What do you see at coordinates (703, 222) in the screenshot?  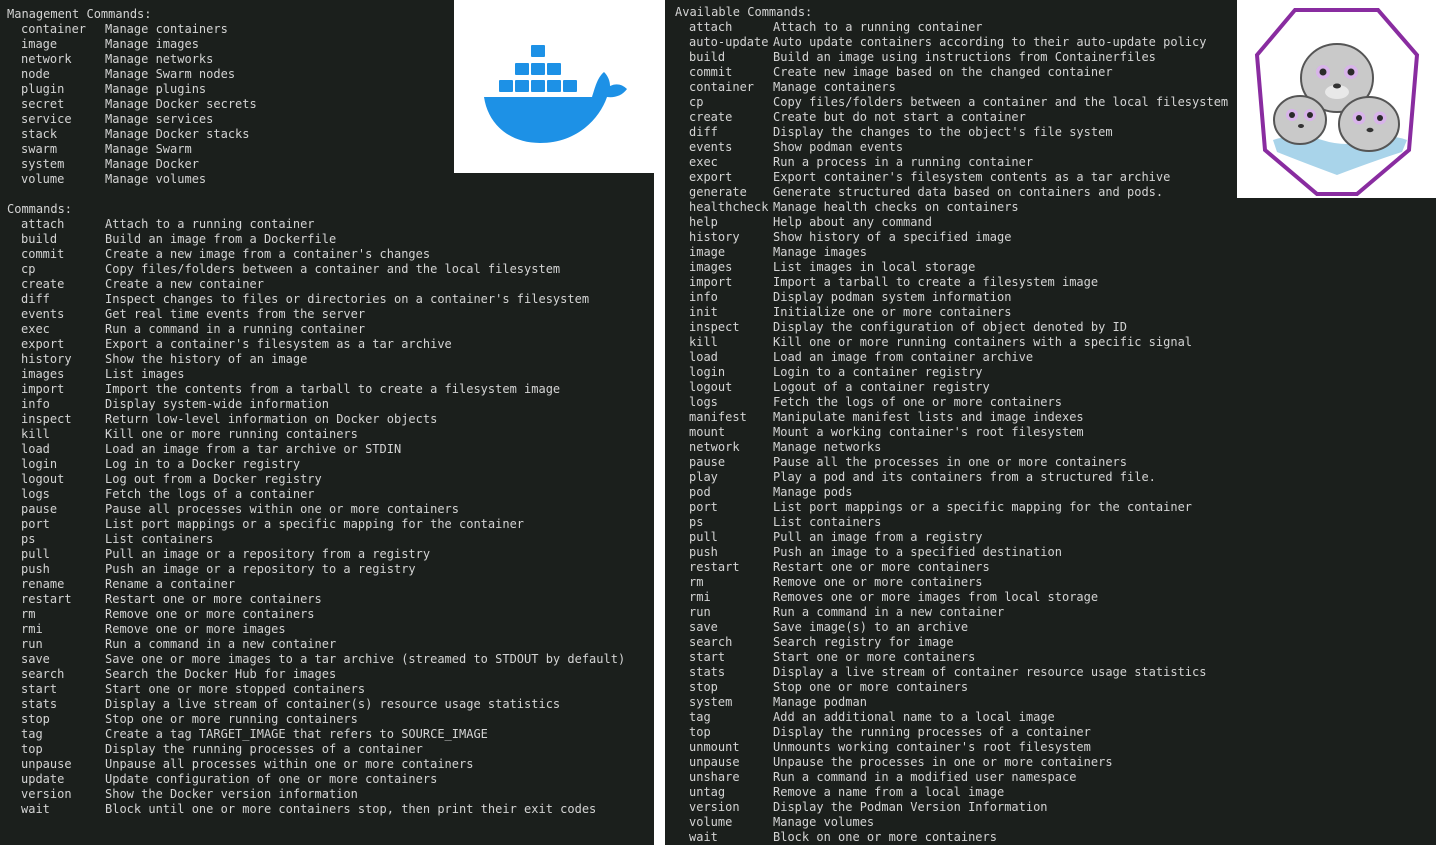 I see `command-name: help` at bounding box center [703, 222].